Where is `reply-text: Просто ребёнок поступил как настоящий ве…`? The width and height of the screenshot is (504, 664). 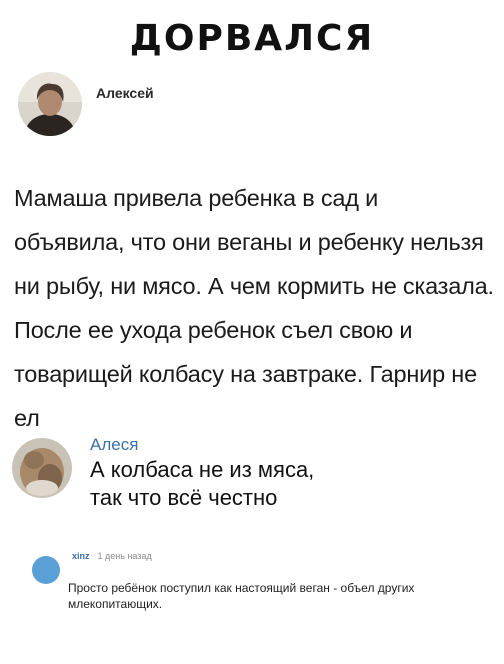 reply-text: Просто ребёнок поступил как настоящий ве… is located at coordinates (241, 596).